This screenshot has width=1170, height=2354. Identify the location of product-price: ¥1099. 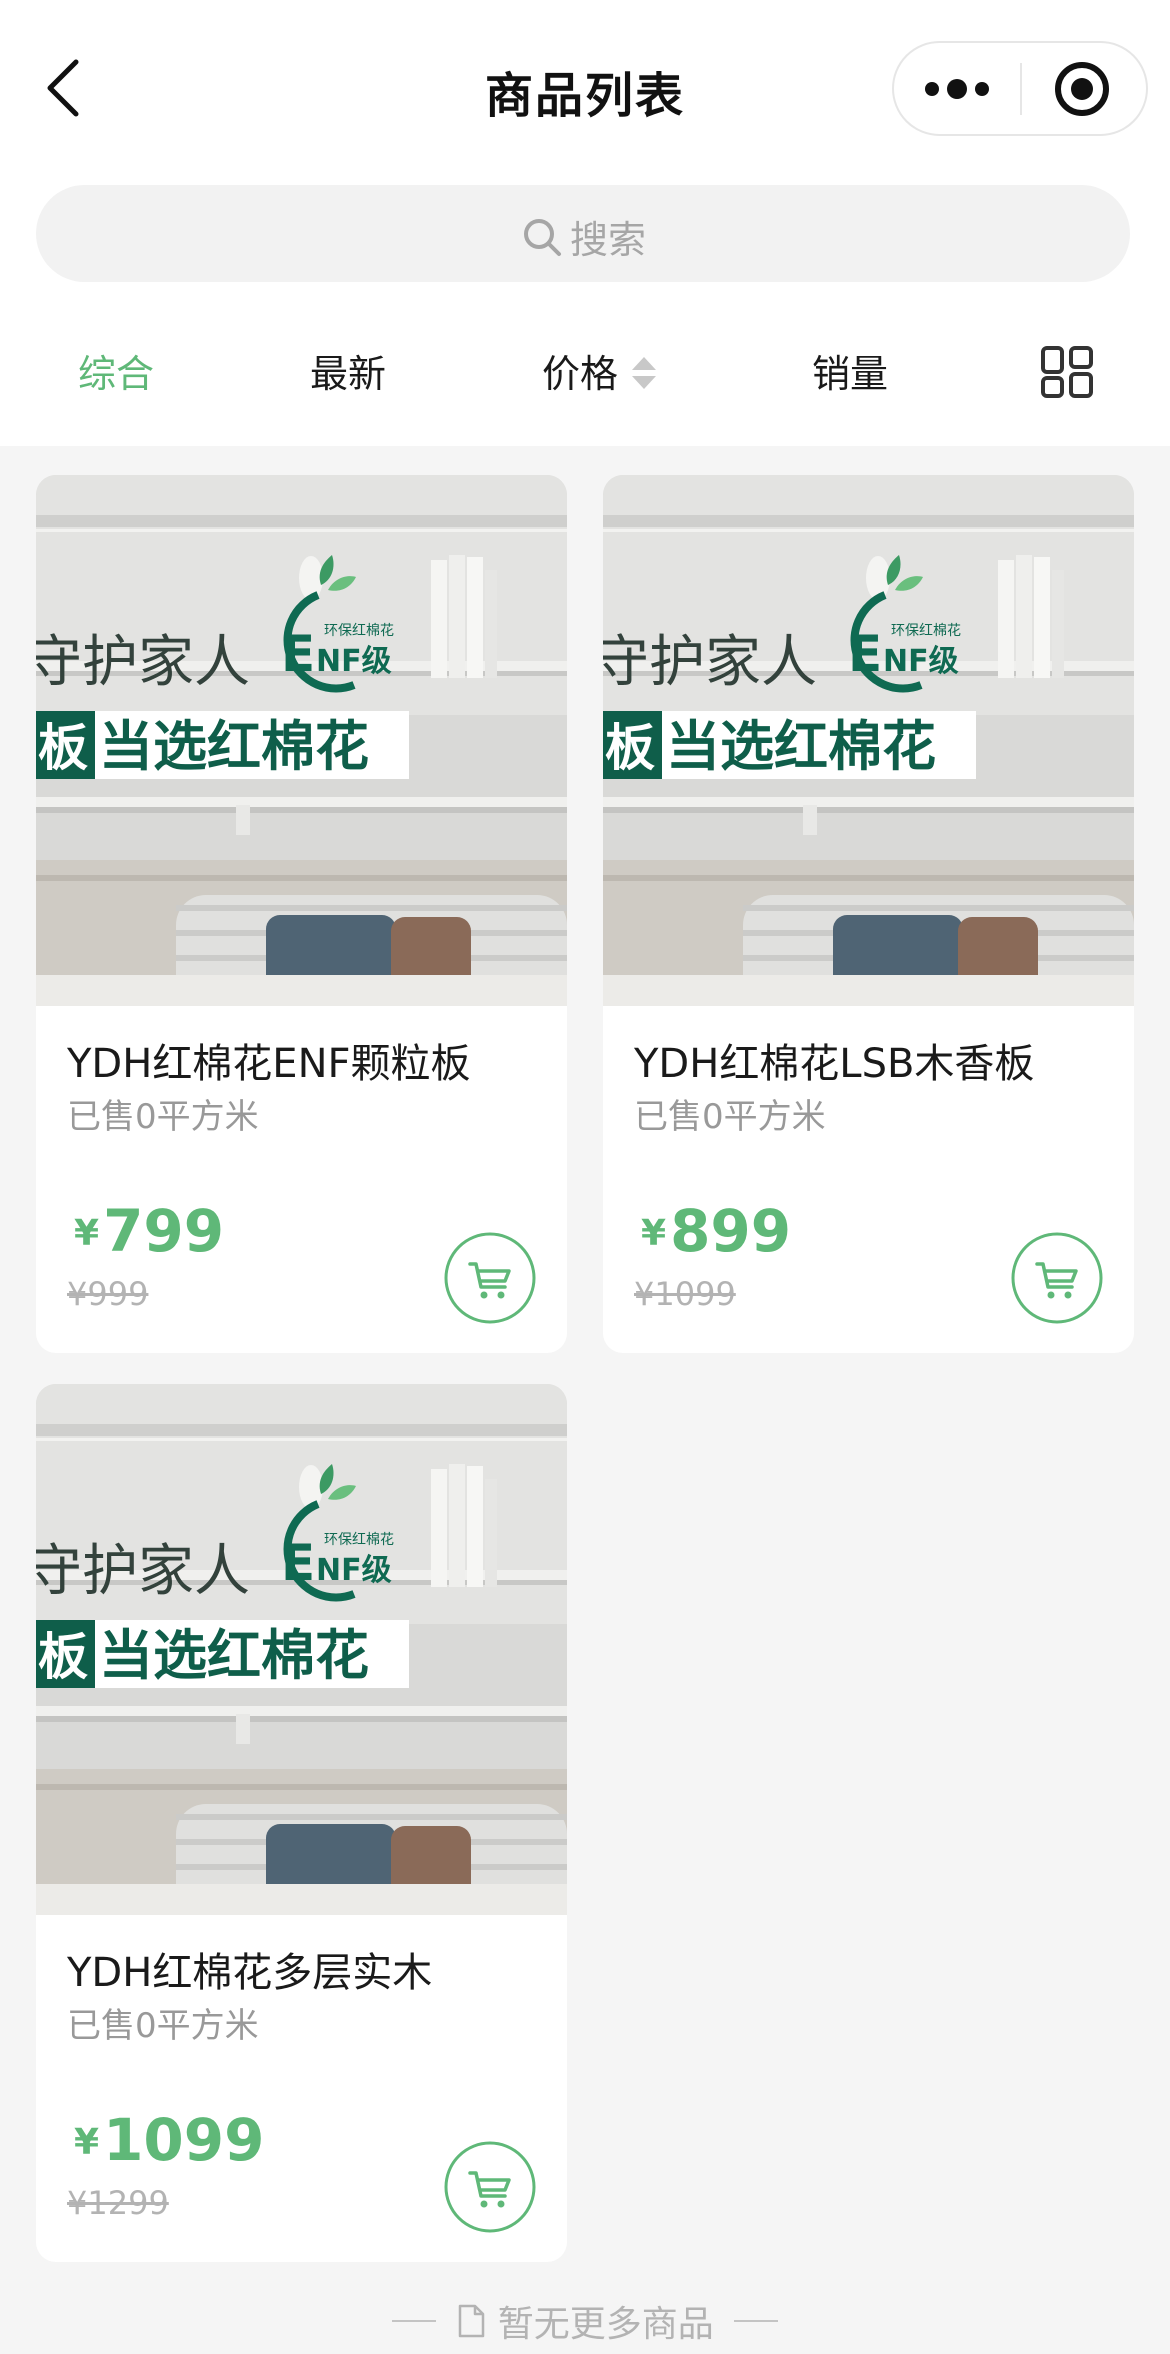
(169, 2140).